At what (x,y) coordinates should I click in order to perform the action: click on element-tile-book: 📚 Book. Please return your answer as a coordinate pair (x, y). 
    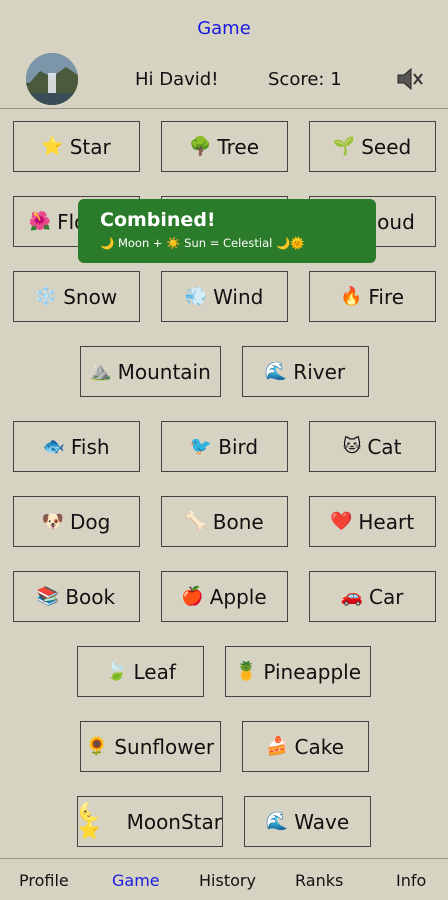
    Looking at the image, I should click on (76, 596).